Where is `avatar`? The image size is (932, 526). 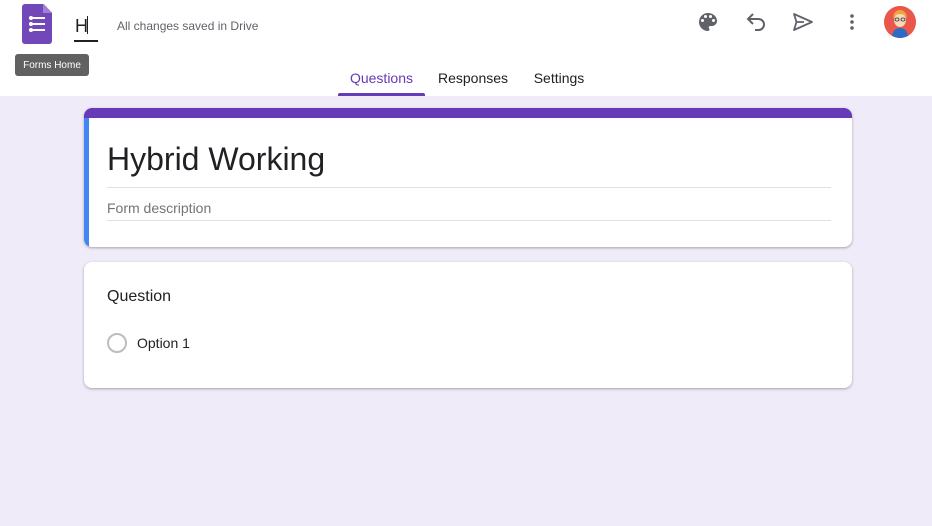
avatar is located at coordinates (900, 22).